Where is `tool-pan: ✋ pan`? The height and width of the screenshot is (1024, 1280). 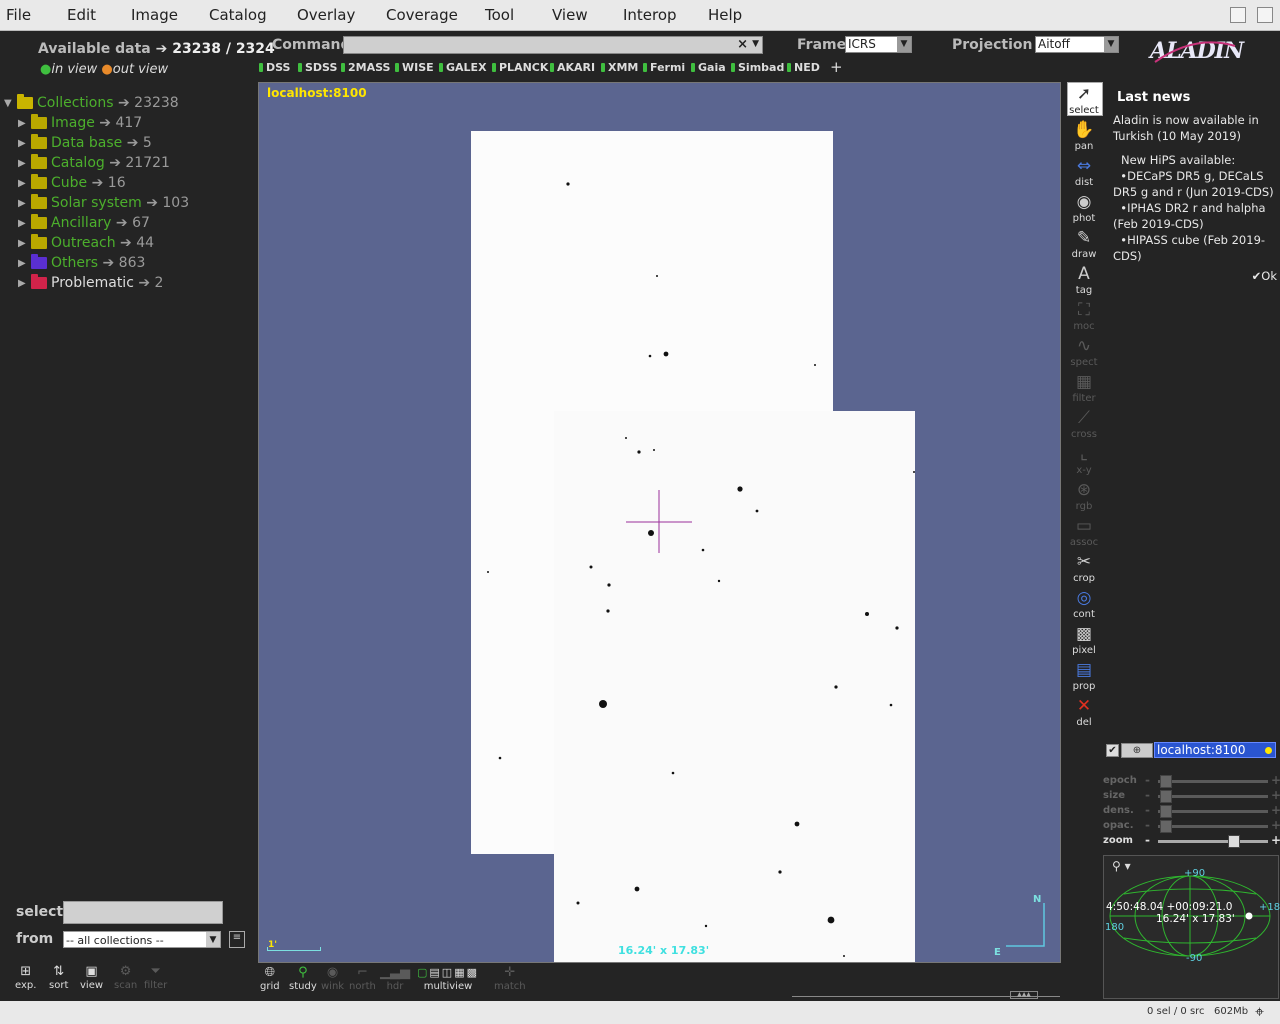 tool-pan: ✋ pan is located at coordinates (1084, 135).